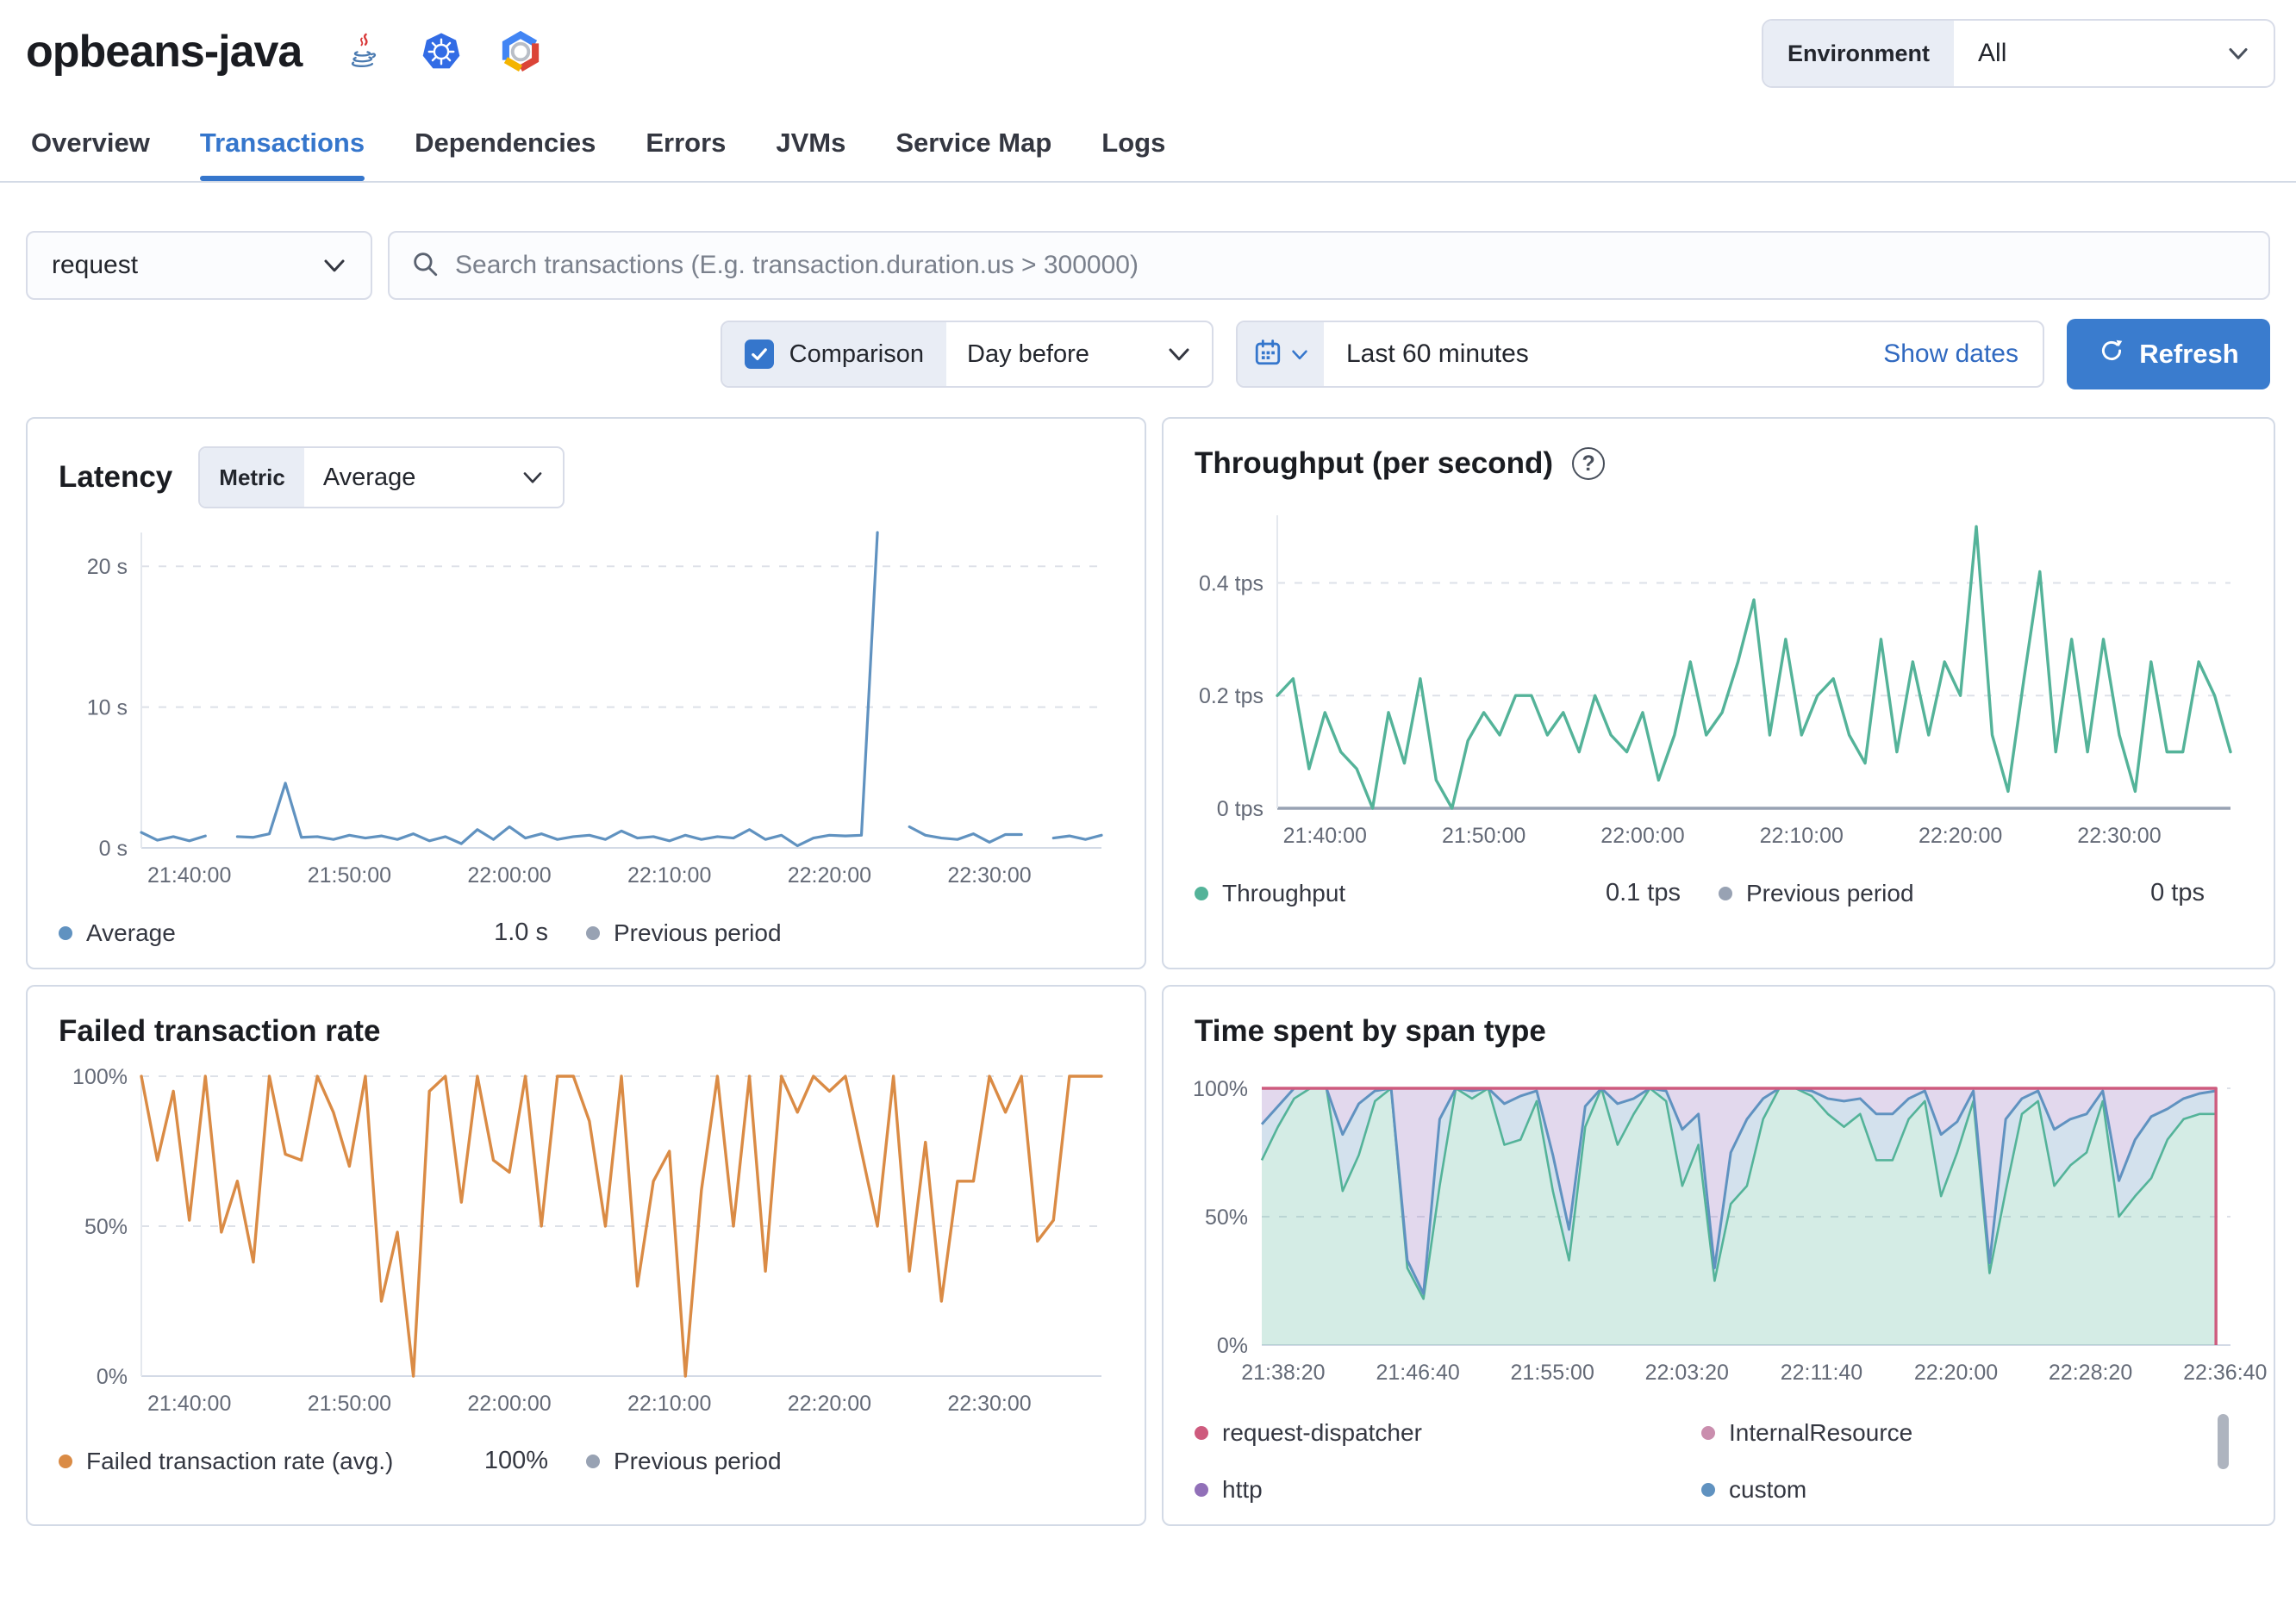 Image resolution: width=2296 pixels, height=1601 pixels. What do you see at coordinates (1448, 1490) in the screenshot?
I see `legend-item: http` at bounding box center [1448, 1490].